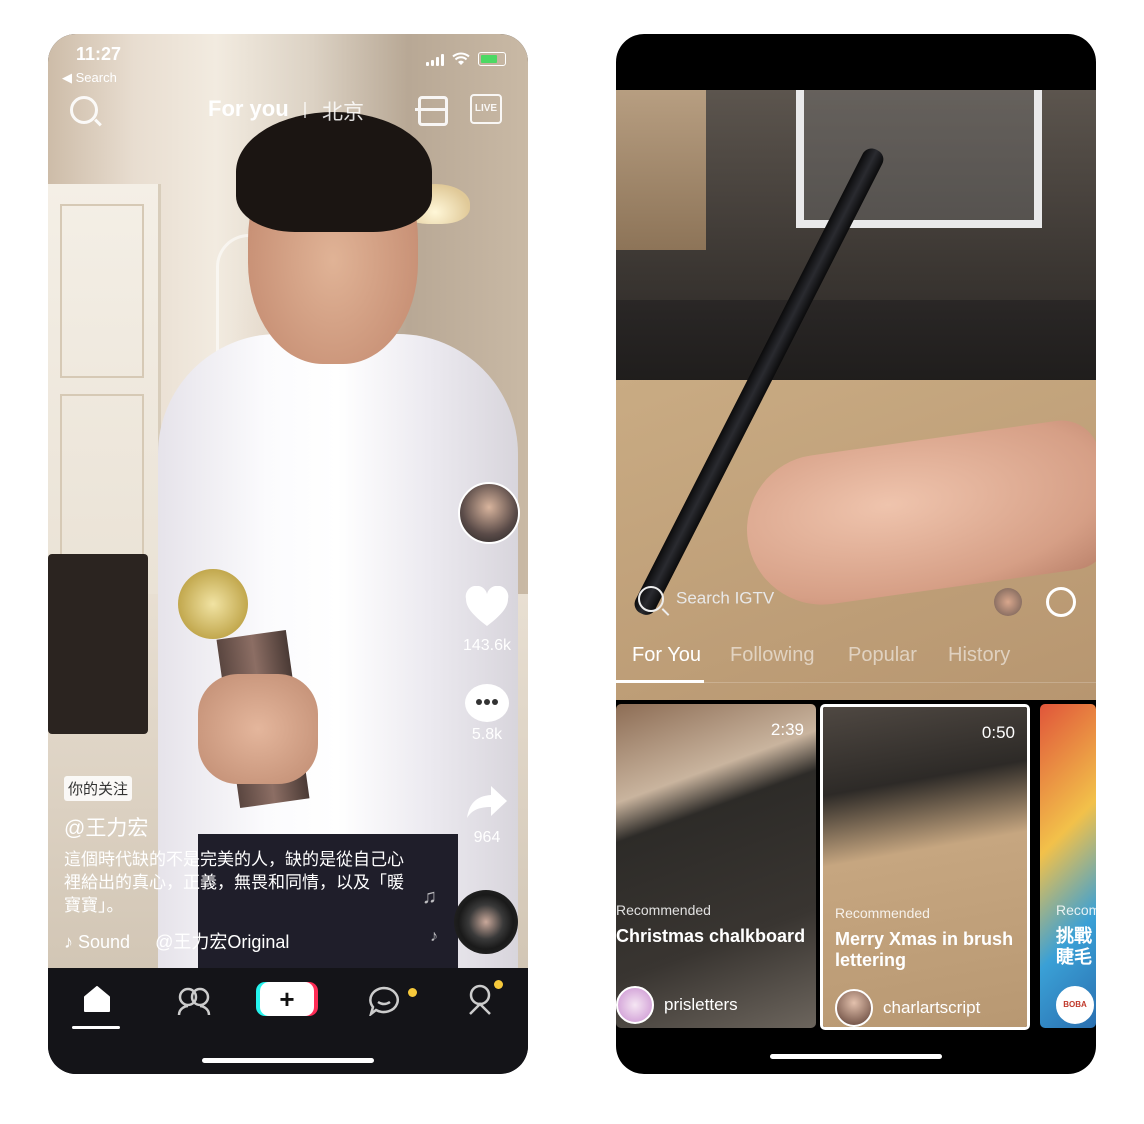 The height and width of the screenshot is (1124, 1144). What do you see at coordinates (666, 655) in the screenshot?
I see `tab-for-you: For You` at bounding box center [666, 655].